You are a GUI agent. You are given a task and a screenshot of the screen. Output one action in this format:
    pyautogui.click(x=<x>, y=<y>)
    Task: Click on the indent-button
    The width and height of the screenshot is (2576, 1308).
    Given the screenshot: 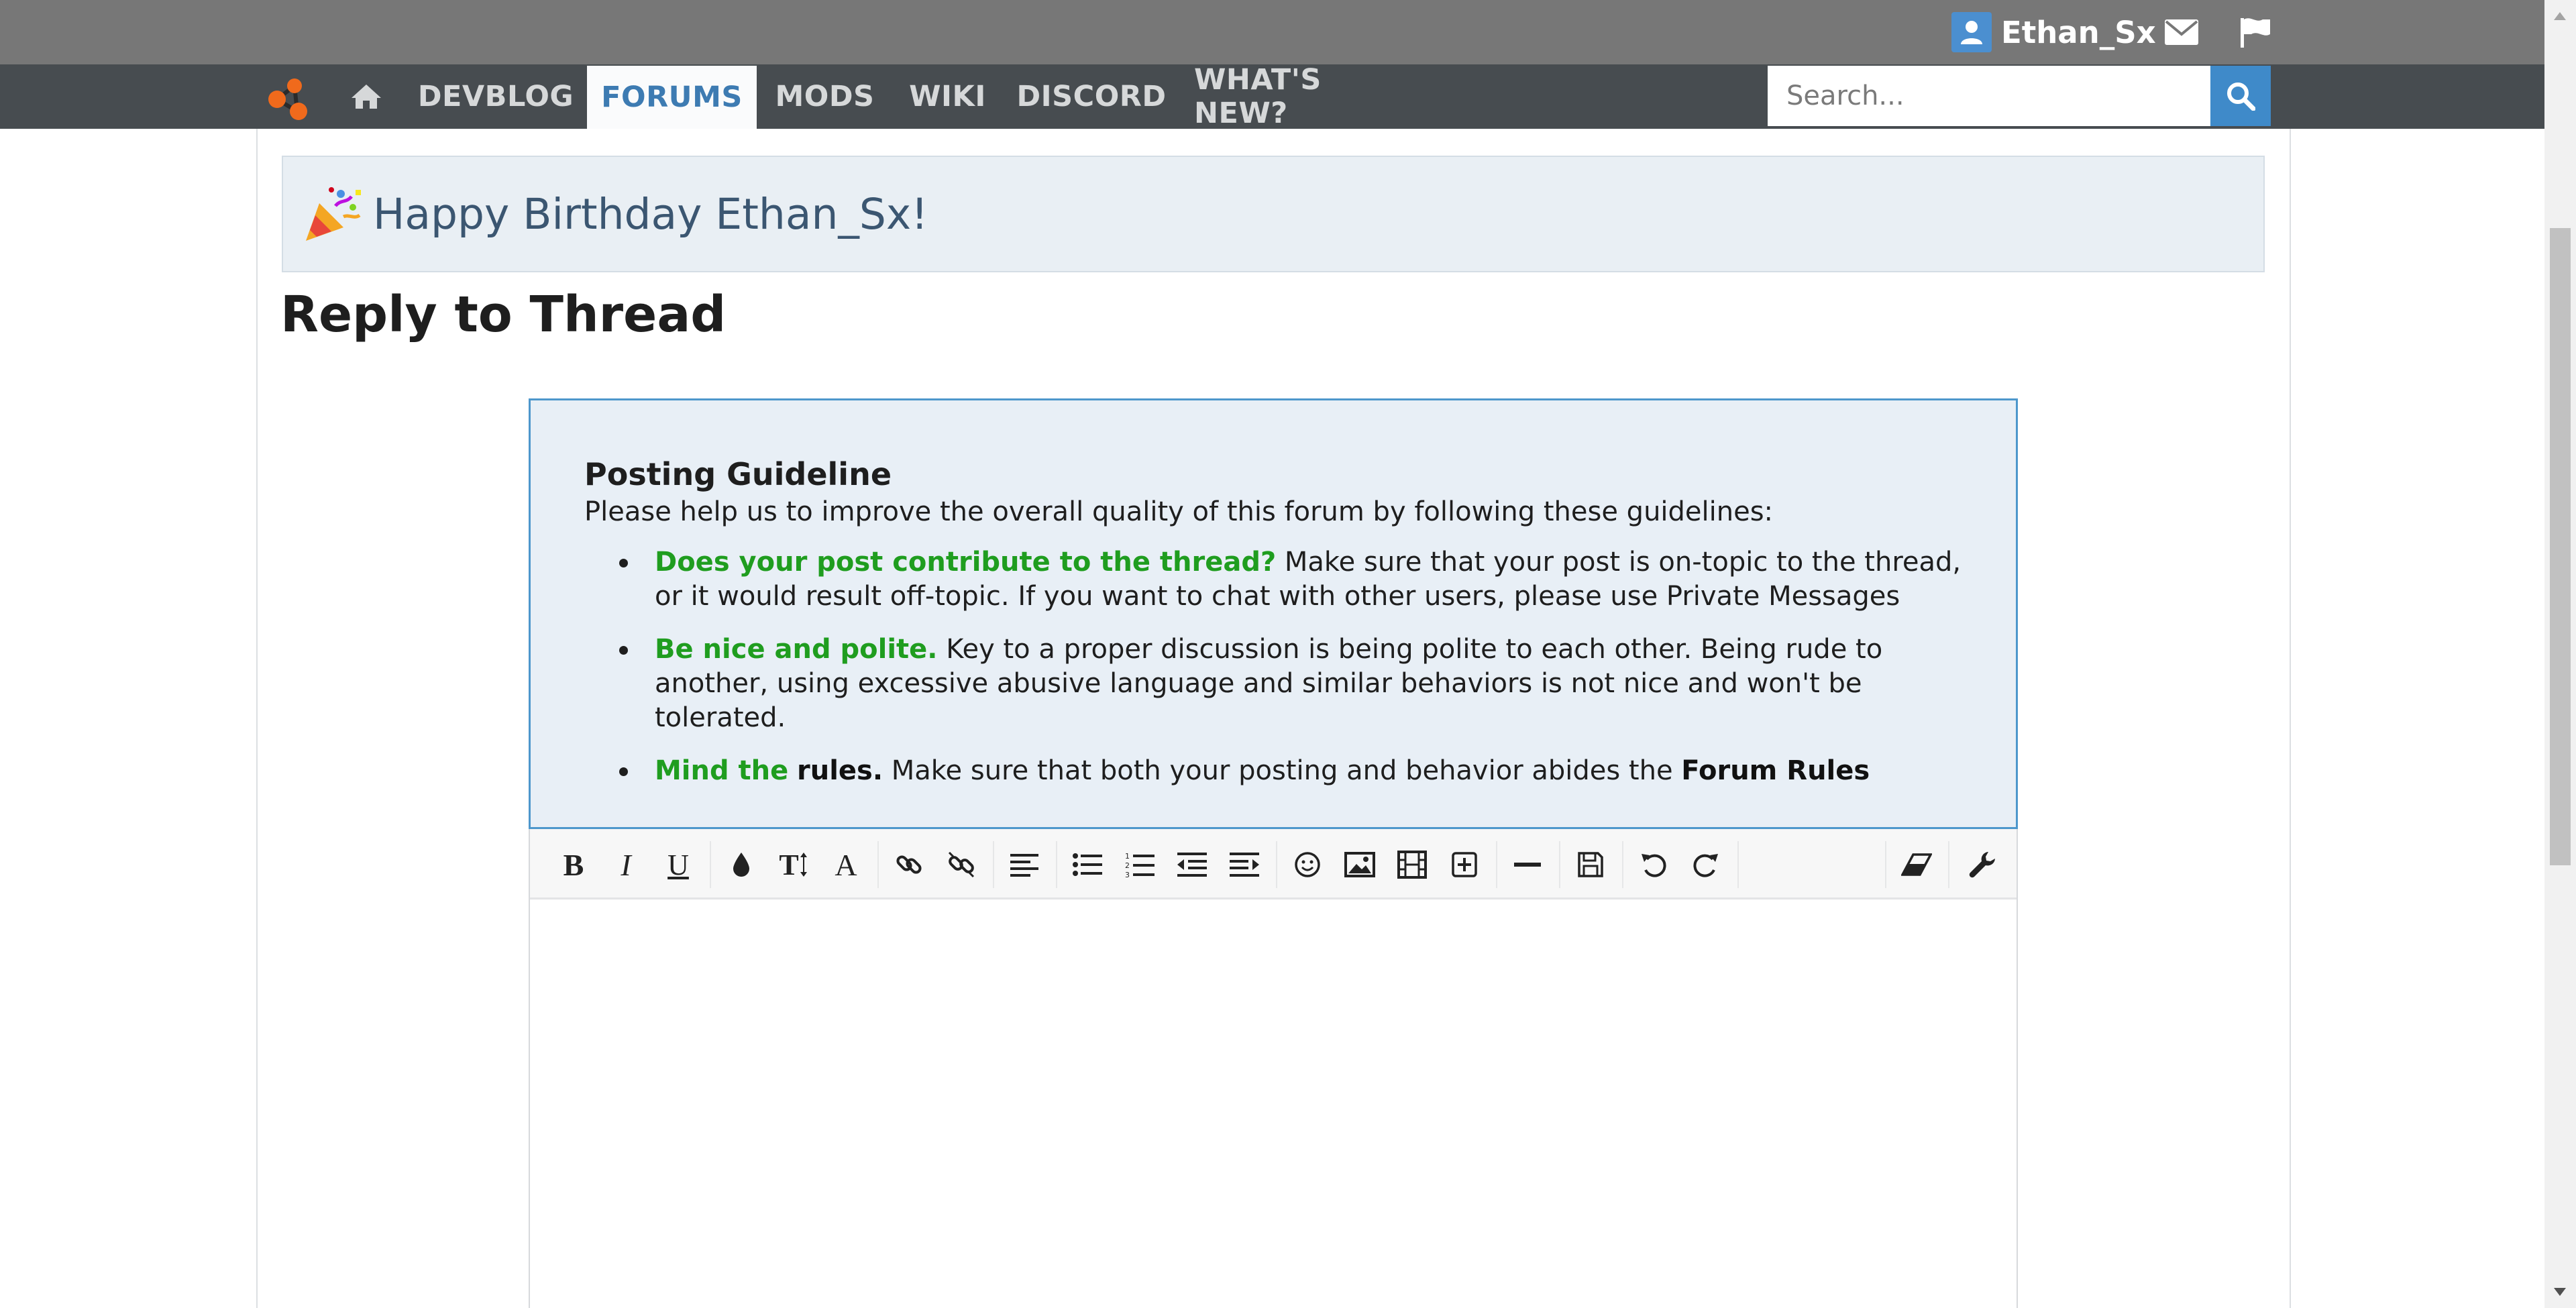 What is the action you would take?
    pyautogui.click(x=1244, y=865)
    